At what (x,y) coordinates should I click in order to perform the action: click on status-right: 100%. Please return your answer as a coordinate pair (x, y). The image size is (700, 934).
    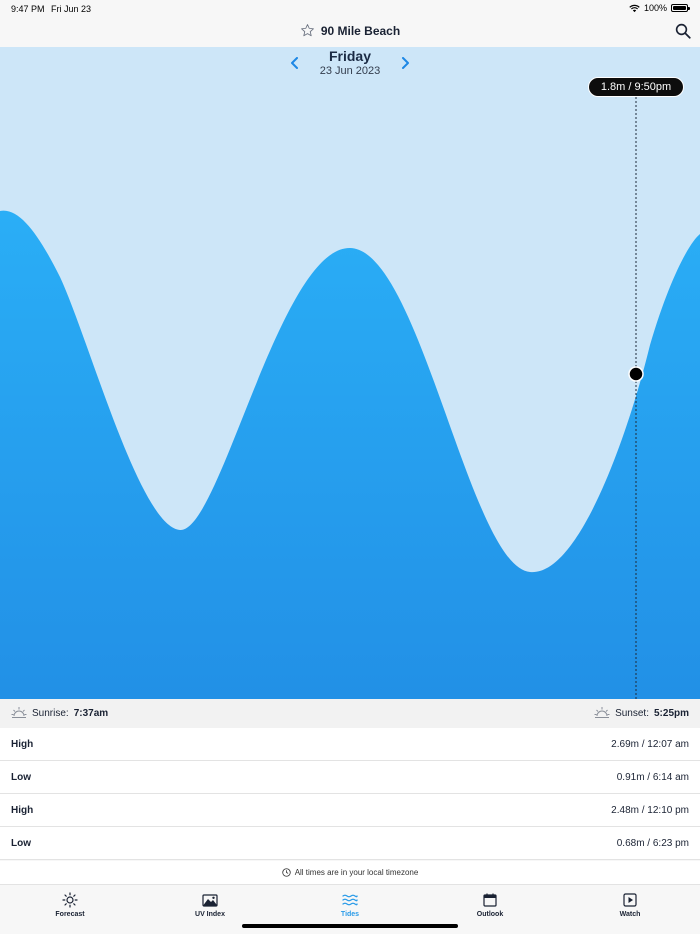
    Looking at the image, I should click on (659, 8).